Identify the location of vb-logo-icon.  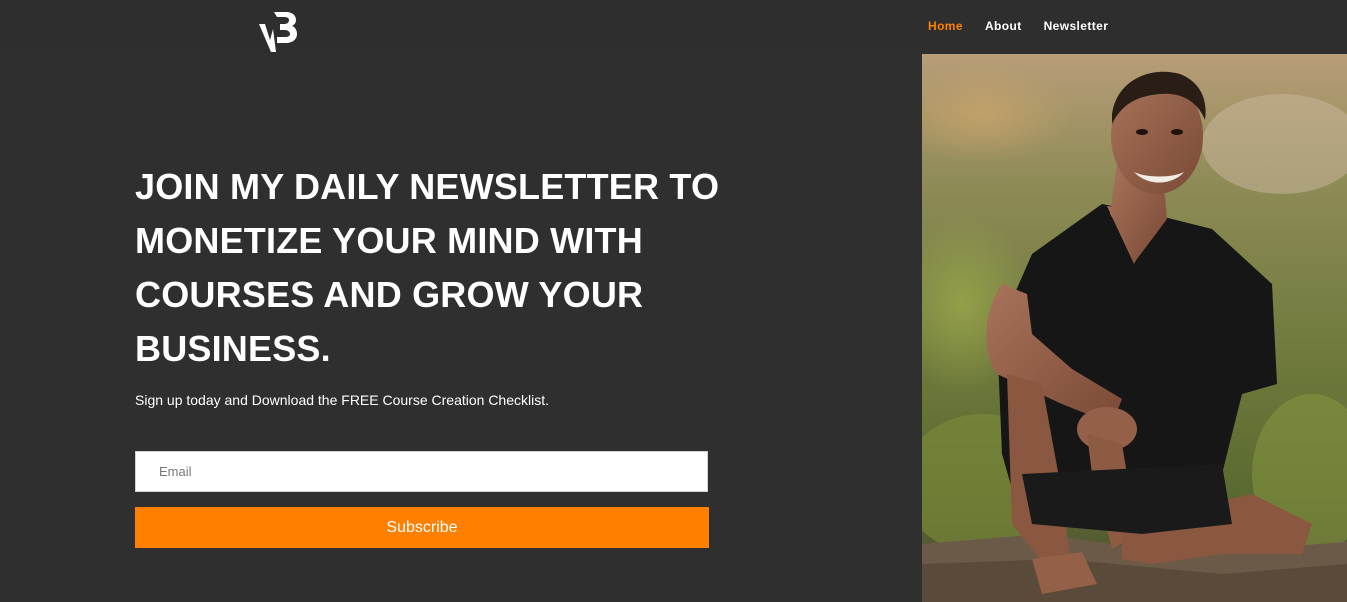
(278, 32).